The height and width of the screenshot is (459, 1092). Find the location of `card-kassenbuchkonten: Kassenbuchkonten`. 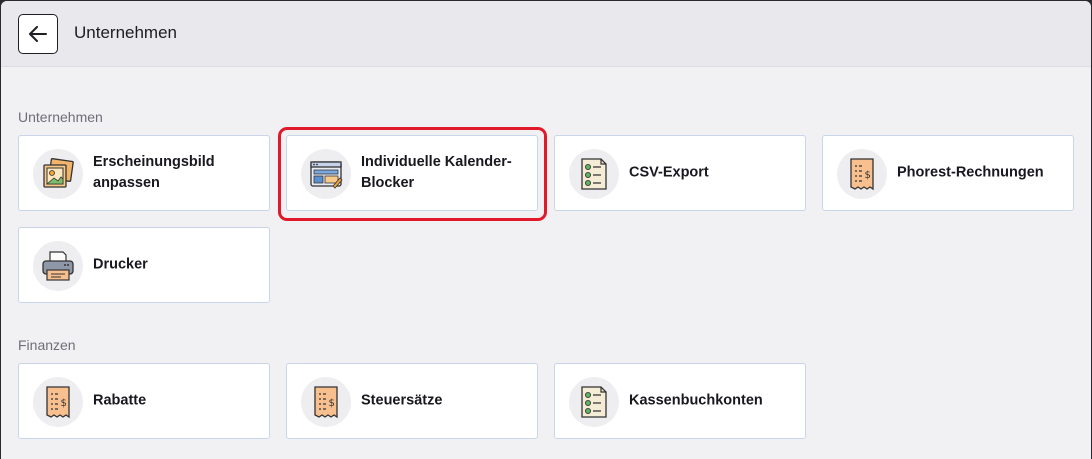

card-kassenbuchkonten: Kassenbuchkonten is located at coordinates (680, 401).